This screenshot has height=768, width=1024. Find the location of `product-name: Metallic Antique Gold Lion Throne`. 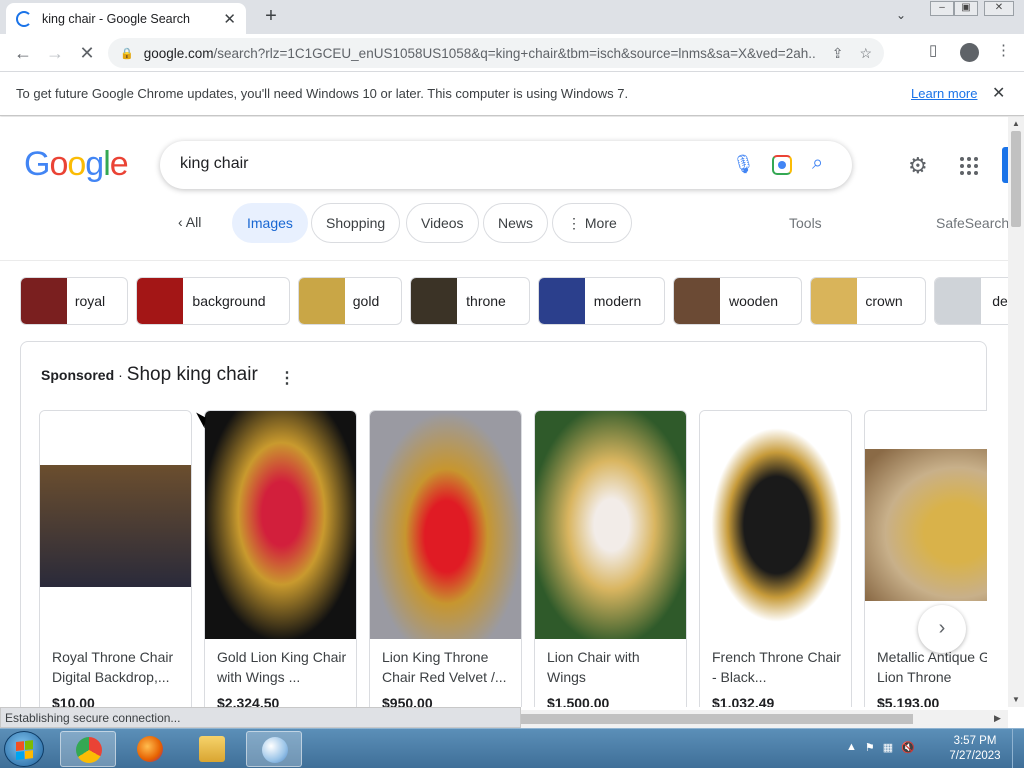

product-name: Metallic Antique Gold Lion Throne is located at coordinates (932, 667).